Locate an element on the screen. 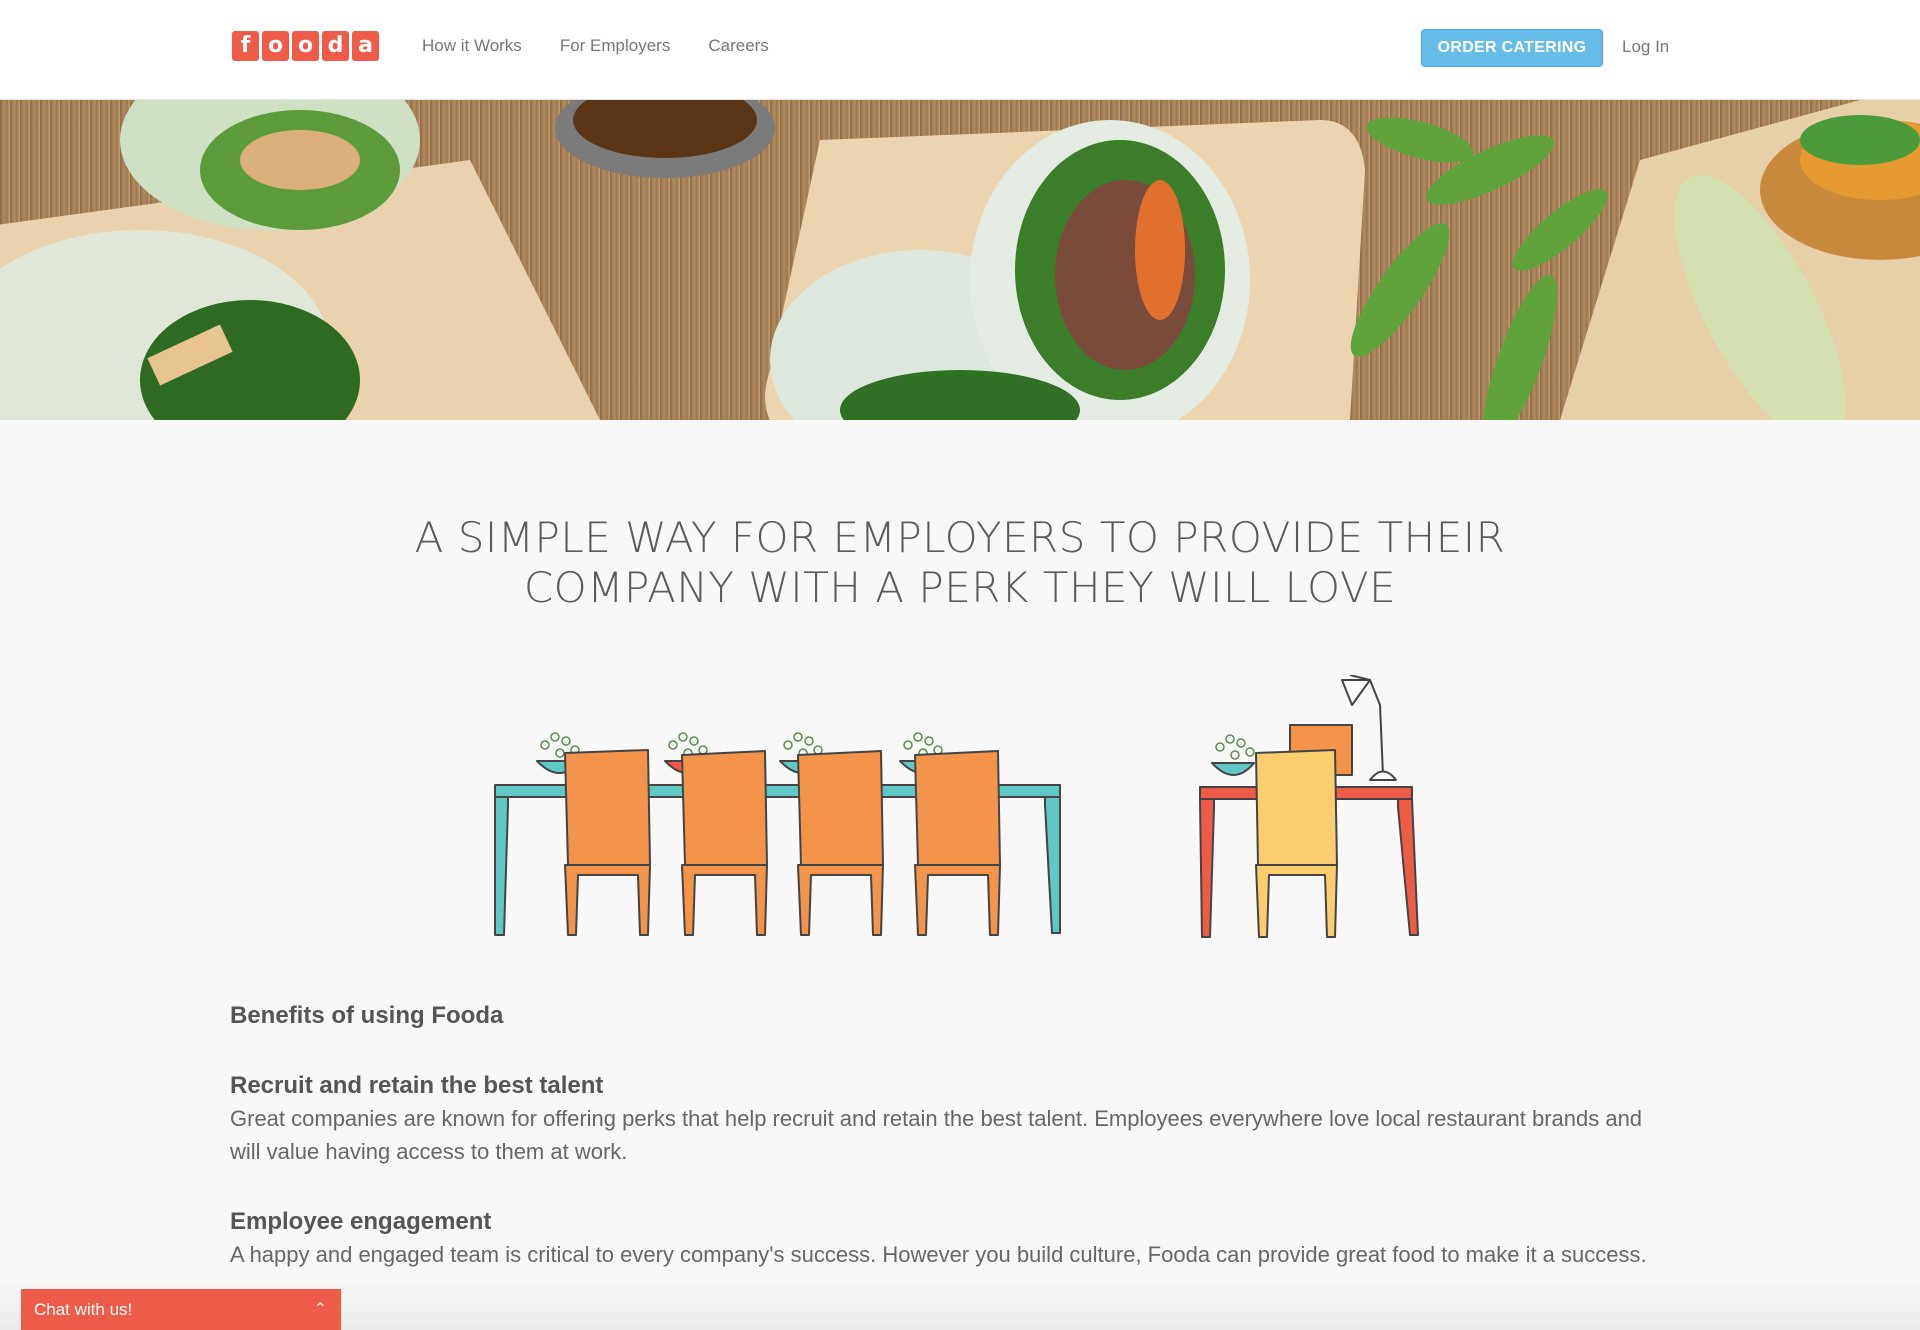 This screenshot has height=1330, width=1920. main-nav: How it Works For Employers Careers is located at coordinates (595, 46).